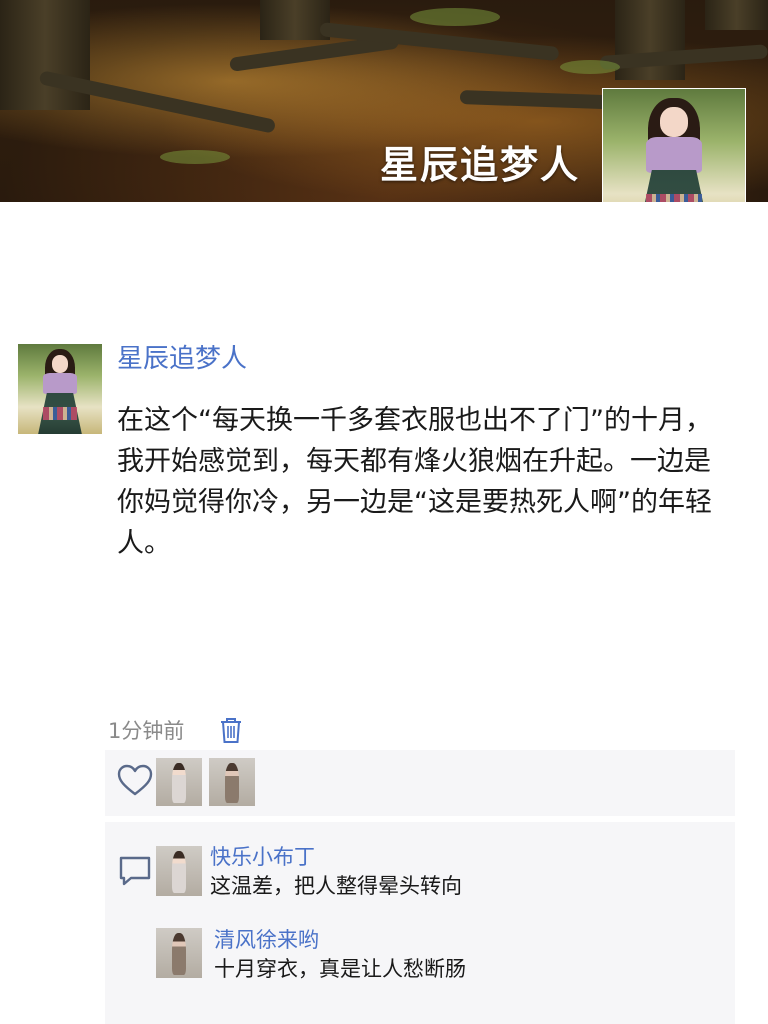 Image resolution: width=768 pixels, height=1024 pixels. I want to click on comment-text: 这温差，把人整得晕头转向, so click(336, 886).